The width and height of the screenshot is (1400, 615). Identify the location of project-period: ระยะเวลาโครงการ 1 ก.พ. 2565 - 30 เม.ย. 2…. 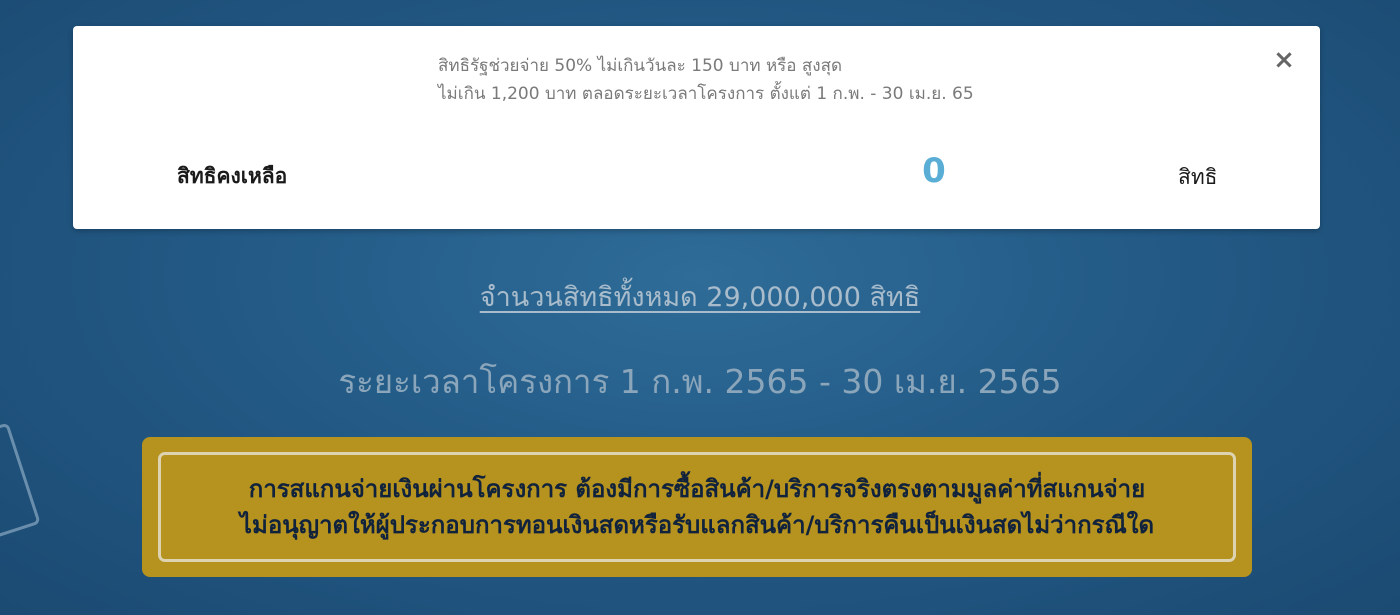
(700, 381).